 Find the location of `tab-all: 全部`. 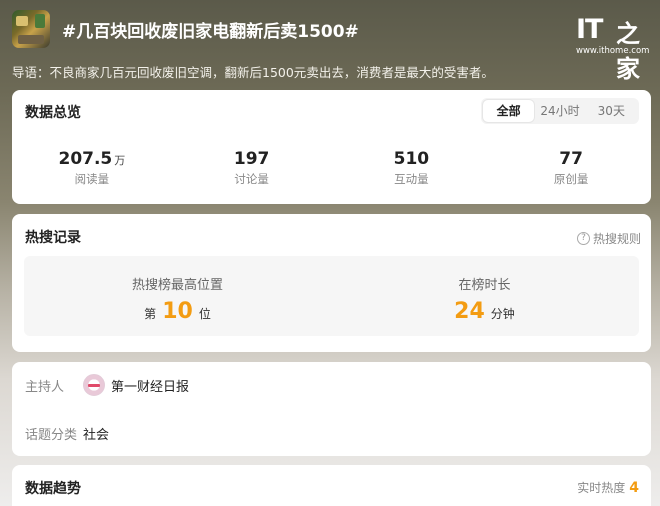

tab-all: 全部 is located at coordinates (509, 111).